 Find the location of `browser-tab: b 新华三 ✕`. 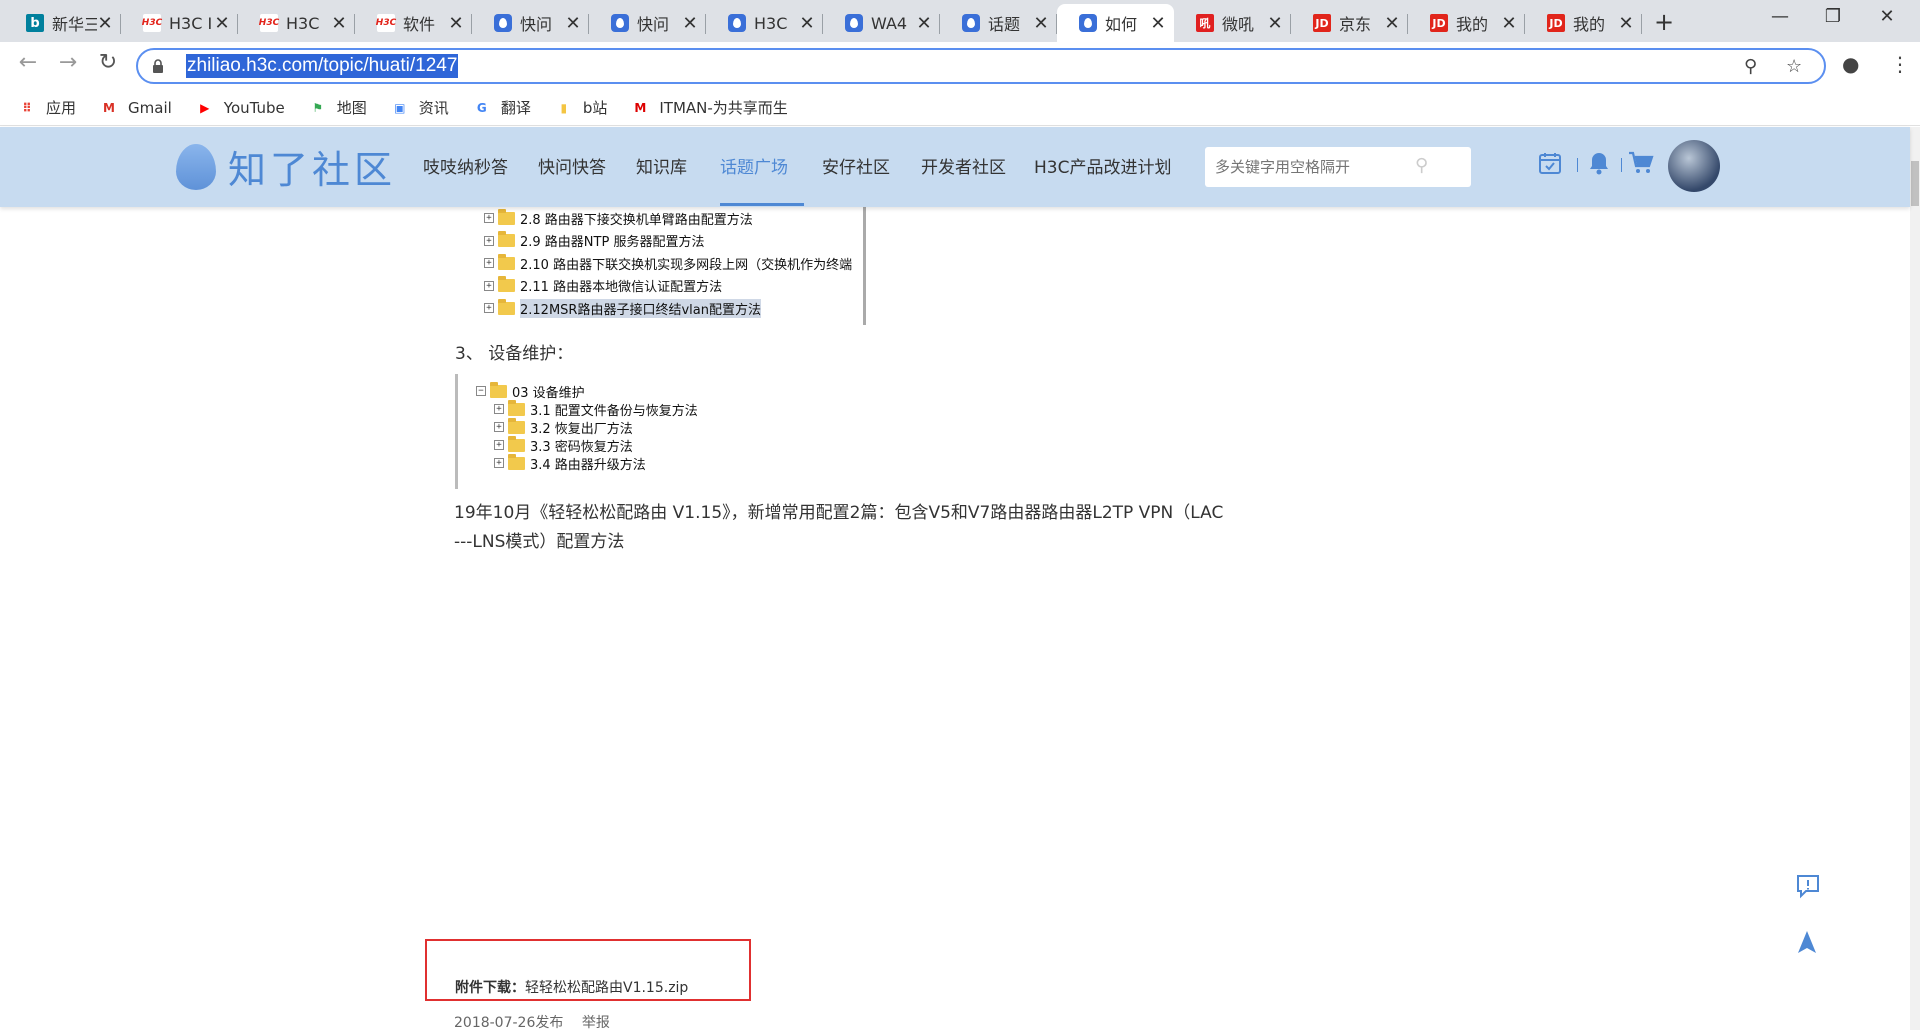

browser-tab: b 新华三 ✕ is located at coordinates (62, 23).